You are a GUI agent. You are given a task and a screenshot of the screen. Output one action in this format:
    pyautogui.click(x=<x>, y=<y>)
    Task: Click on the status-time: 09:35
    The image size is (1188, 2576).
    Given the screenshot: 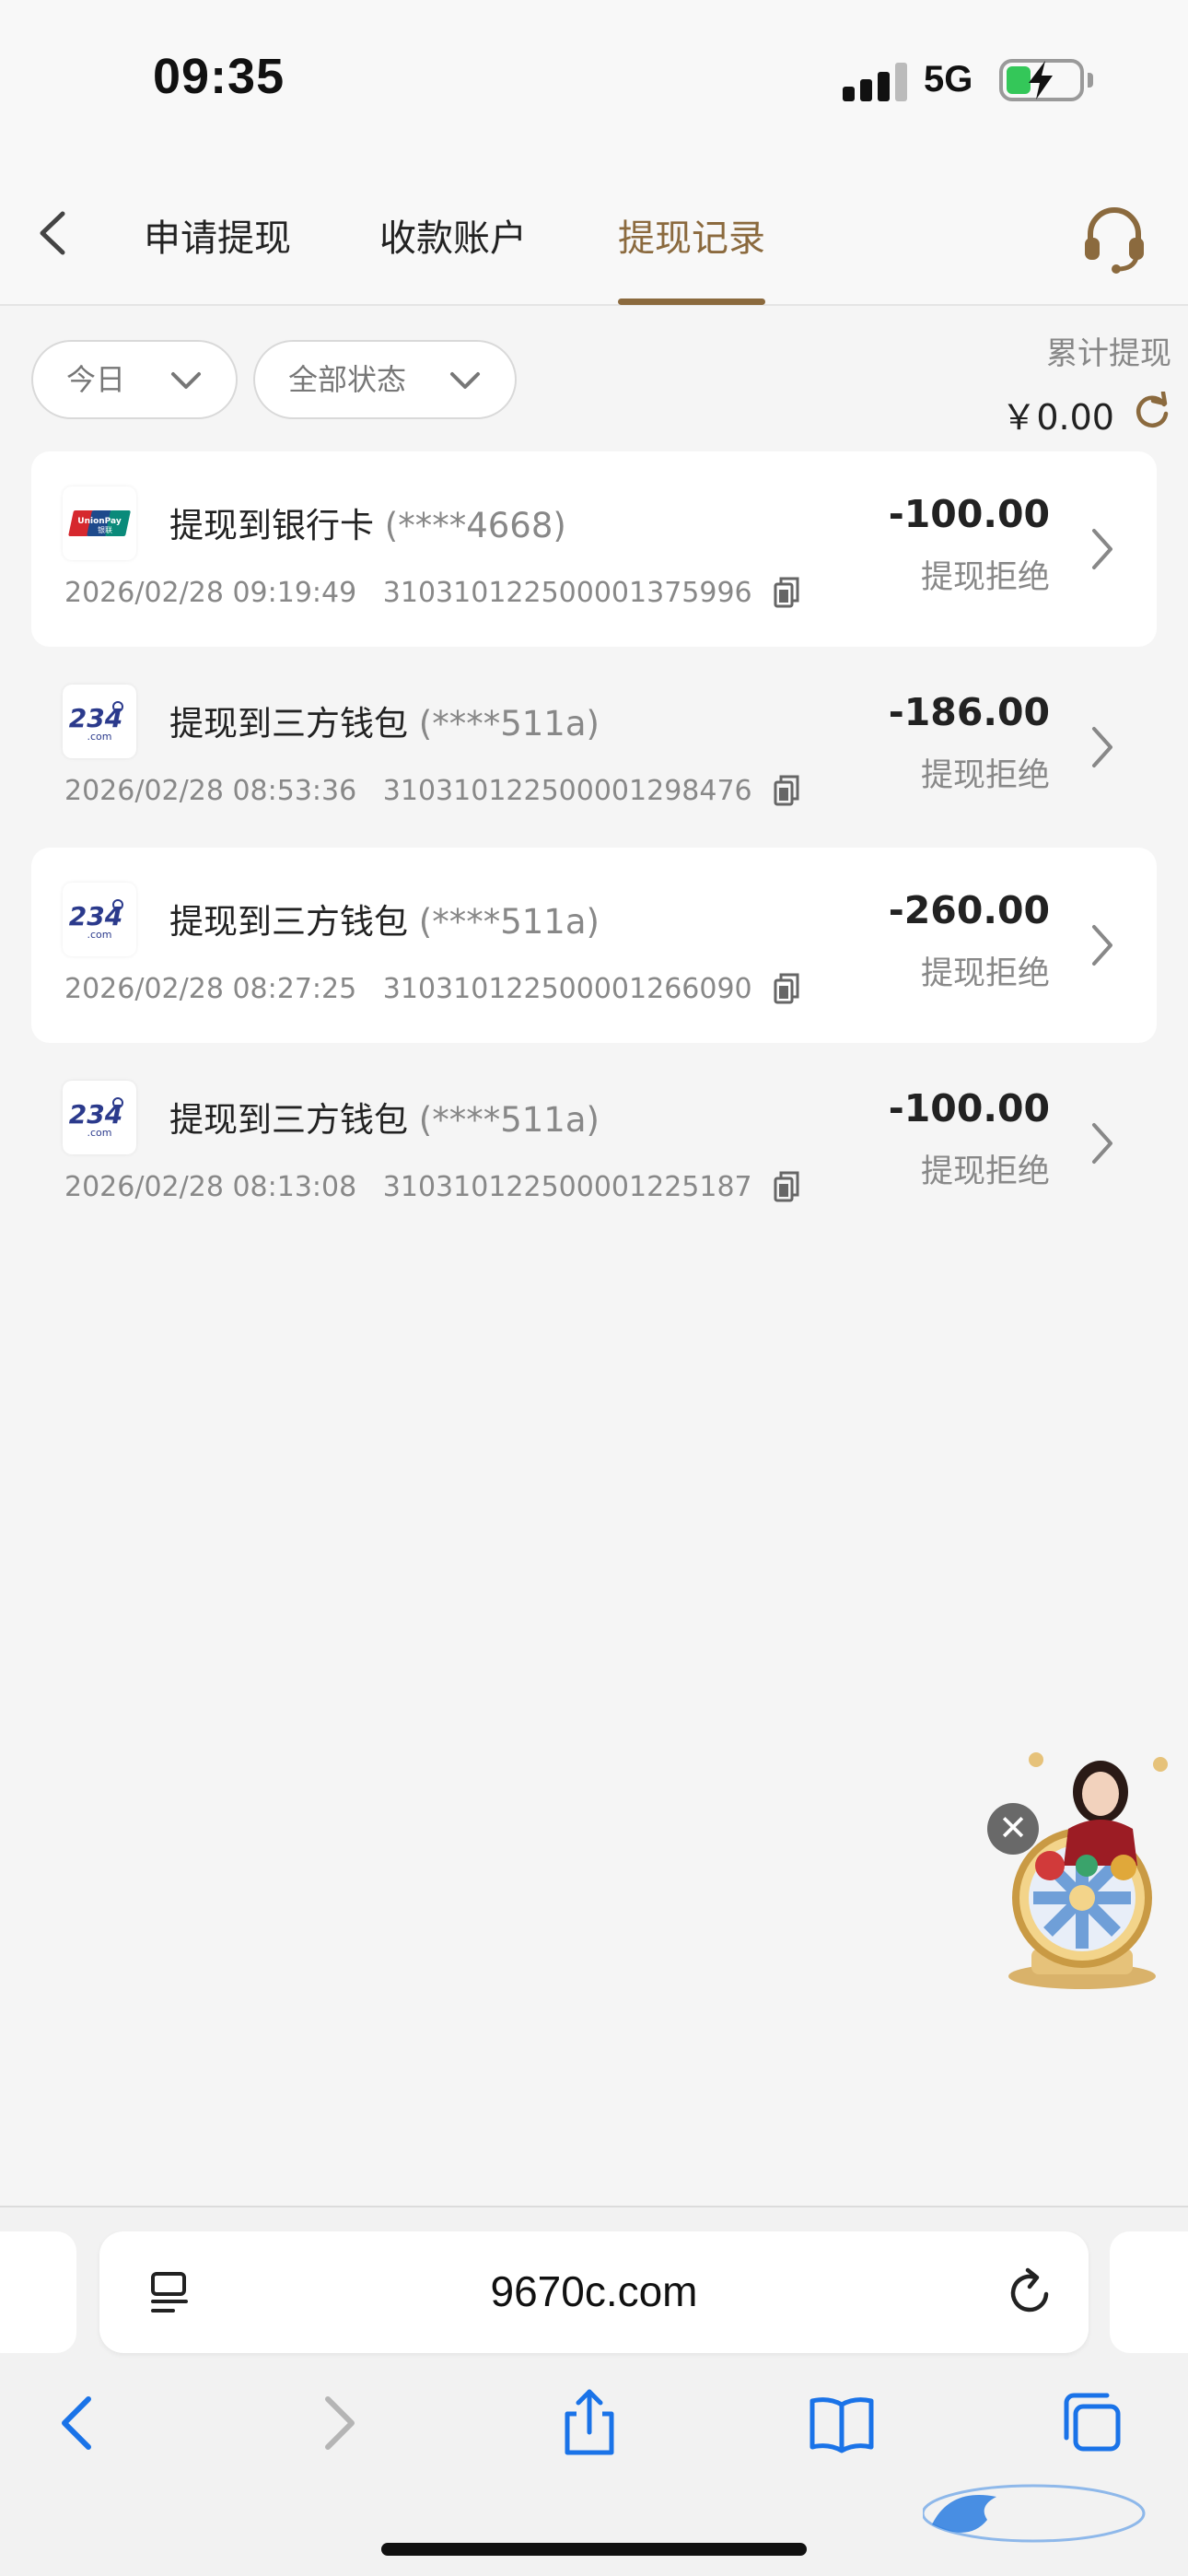 What is the action you would take?
    pyautogui.click(x=219, y=76)
    